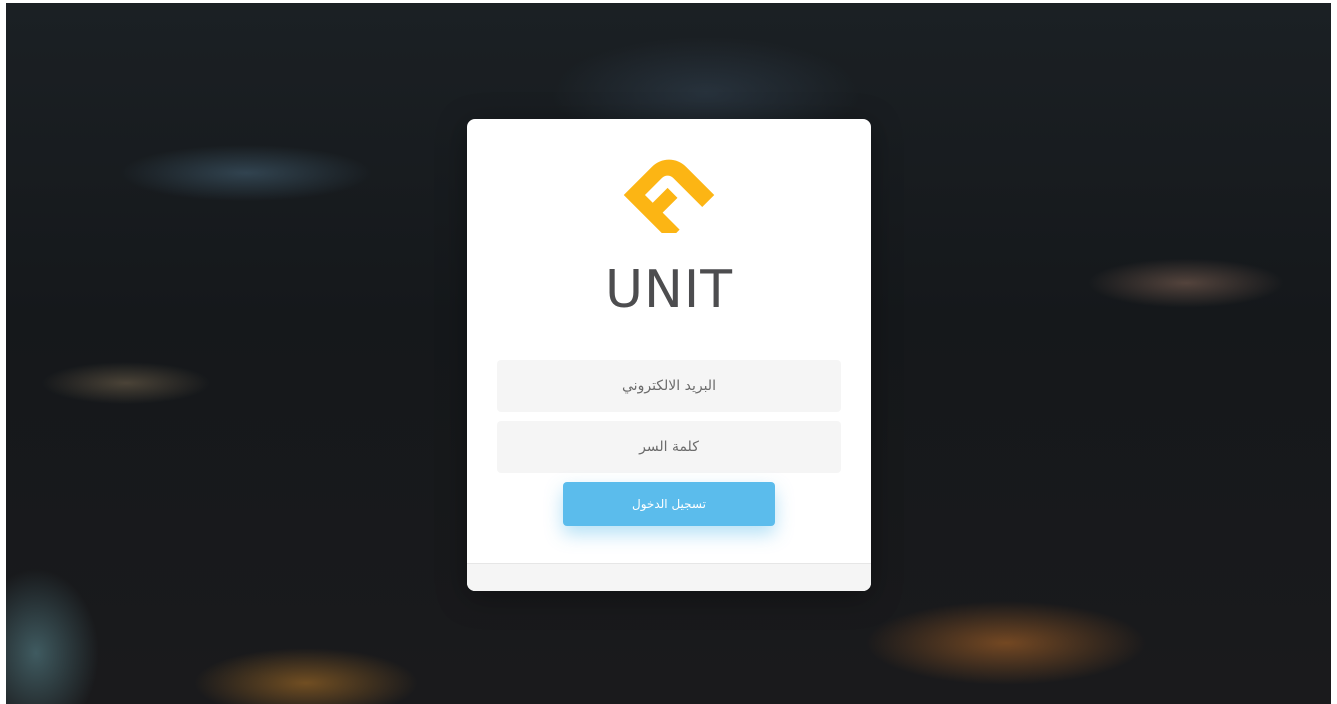 The width and height of the screenshot is (1337, 704). What do you see at coordinates (669, 290) in the screenshot?
I see `brand-name: UNIT` at bounding box center [669, 290].